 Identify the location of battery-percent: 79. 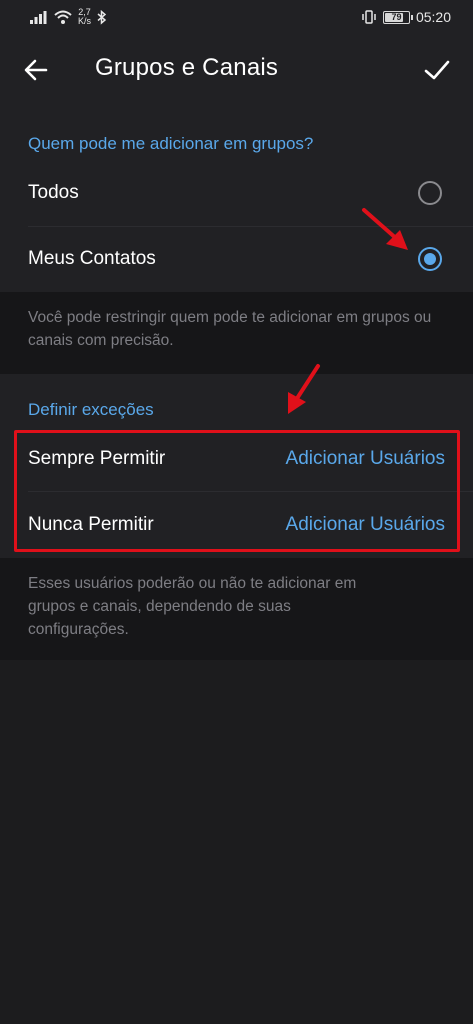
(396, 17).